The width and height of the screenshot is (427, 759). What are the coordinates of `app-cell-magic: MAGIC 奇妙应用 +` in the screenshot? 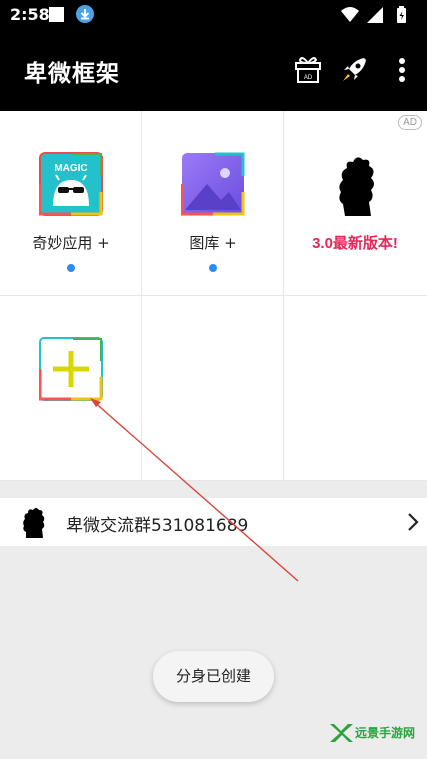 It's located at (71, 203).